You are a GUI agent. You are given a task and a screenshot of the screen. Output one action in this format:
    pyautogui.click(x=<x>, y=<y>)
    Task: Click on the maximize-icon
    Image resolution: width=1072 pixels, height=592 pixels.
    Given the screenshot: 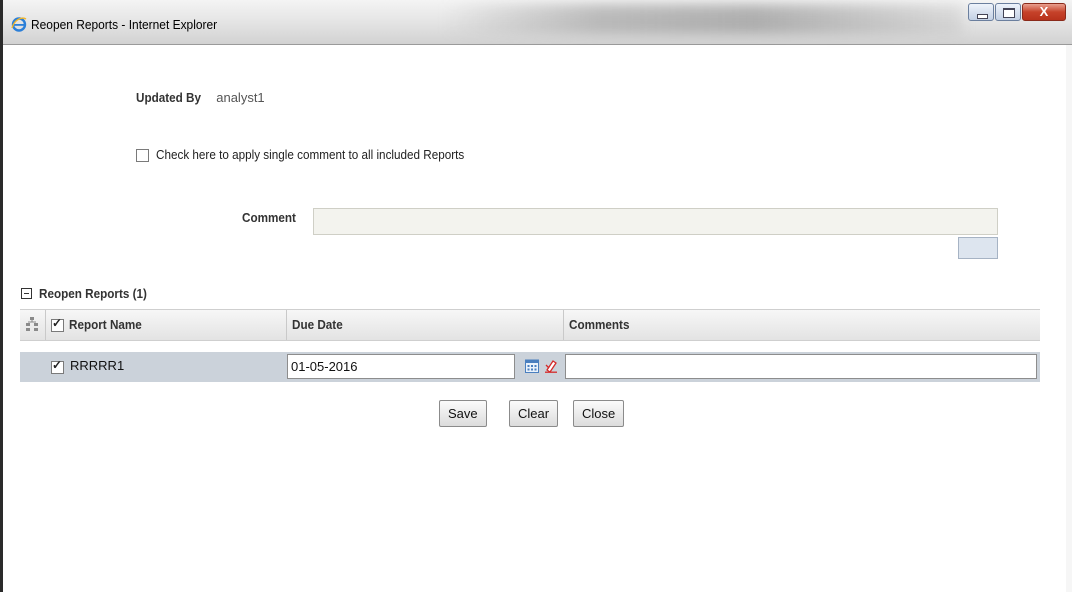 What is the action you would take?
    pyautogui.click(x=1009, y=13)
    